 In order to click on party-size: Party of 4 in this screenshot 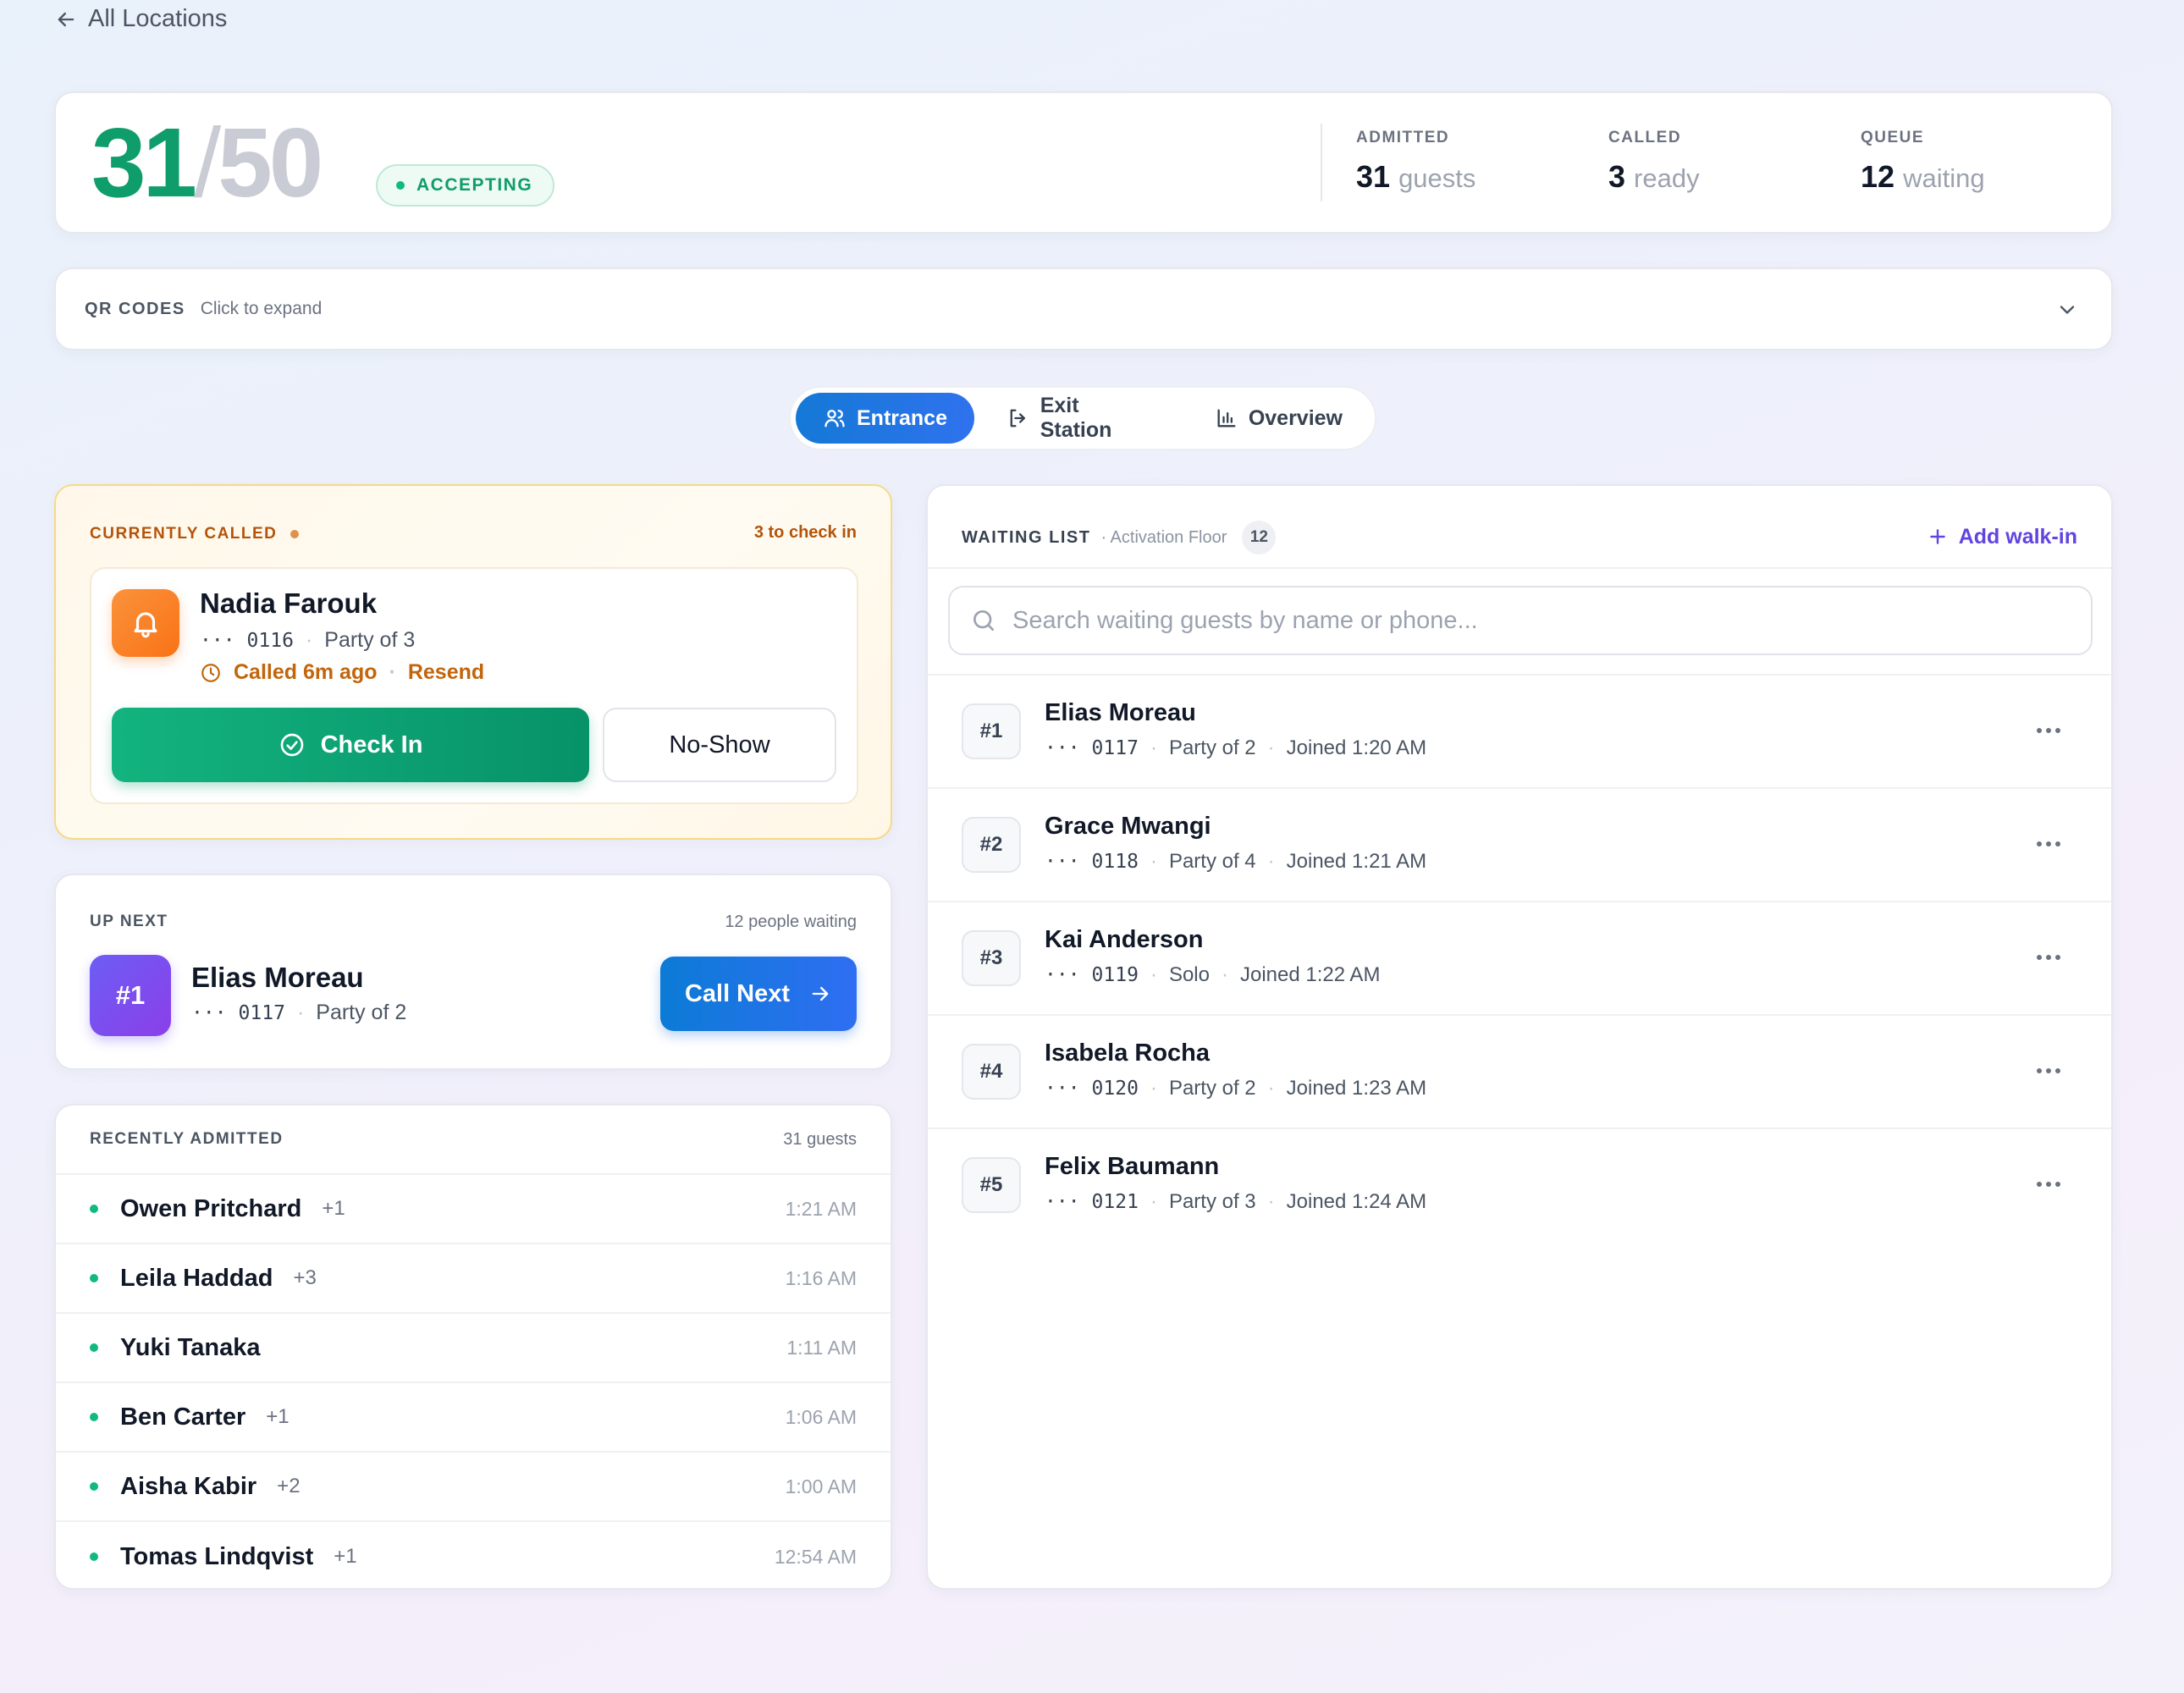, I will do `click(1212, 861)`.